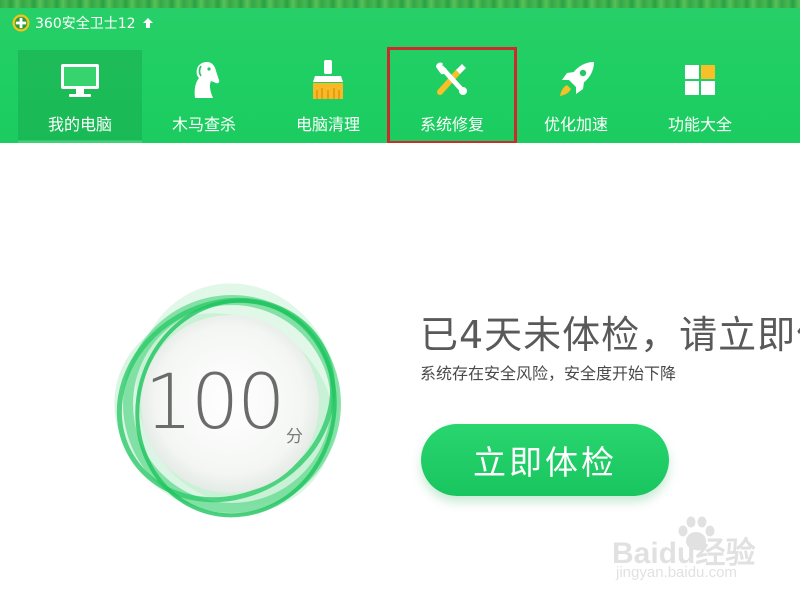 This screenshot has width=800, height=600. I want to click on monitor-icon, so click(80, 80).